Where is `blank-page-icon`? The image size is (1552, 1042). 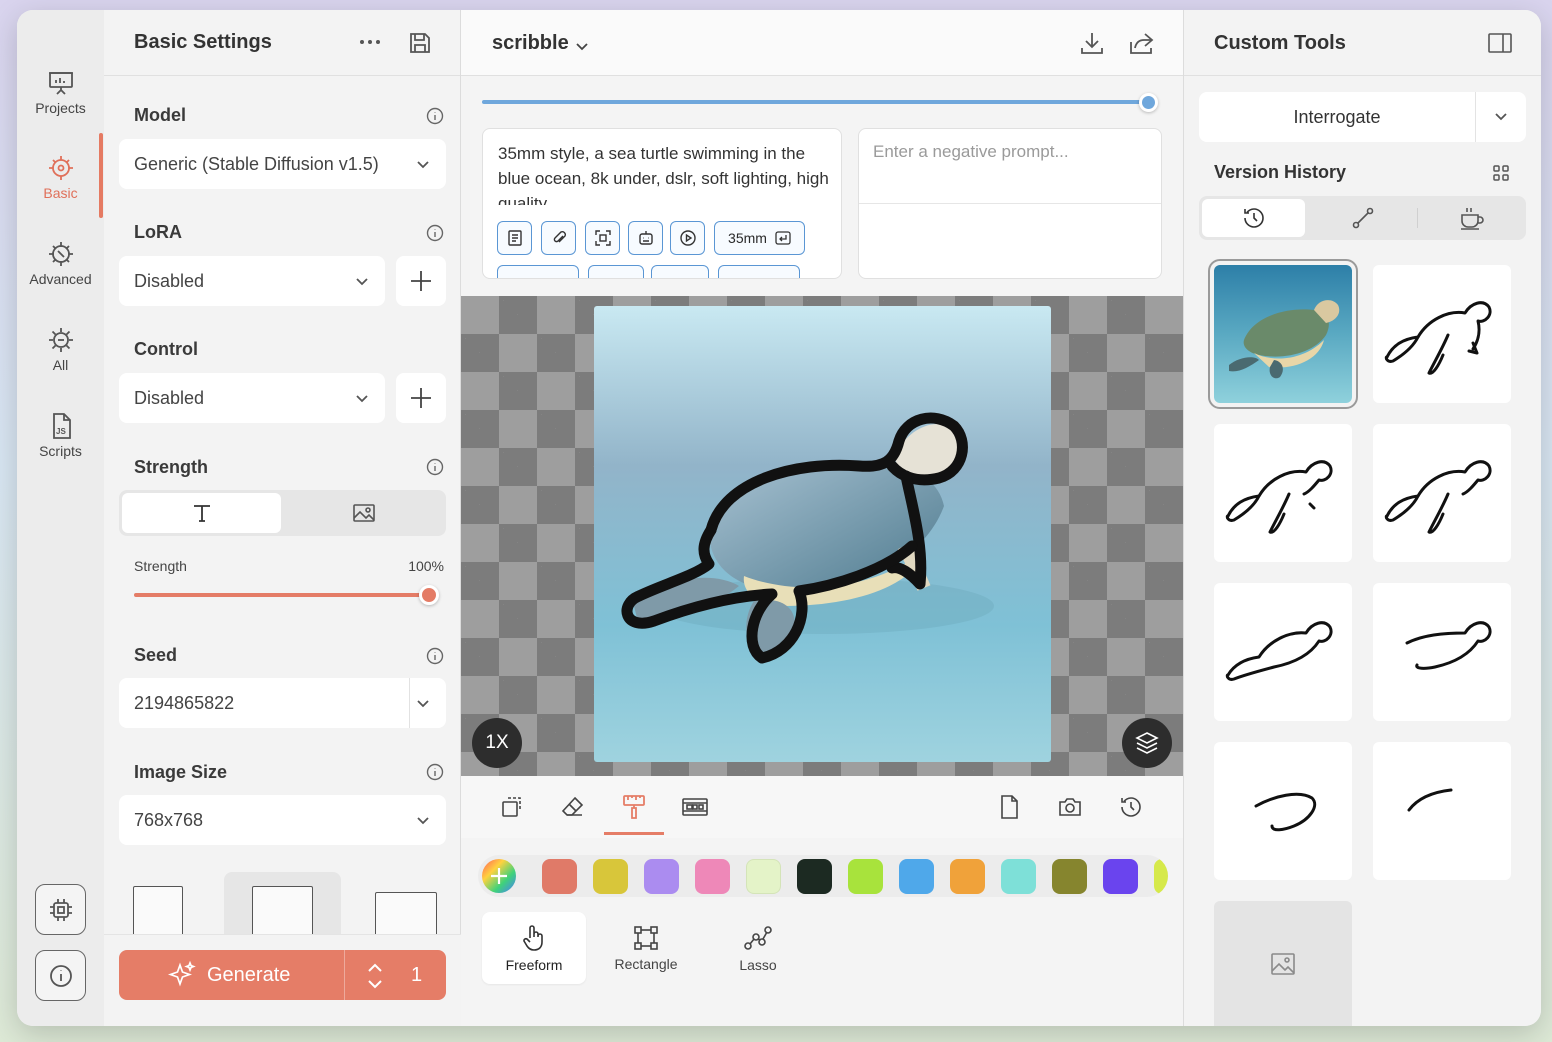 blank-page-icon is located at coordinates (1009, 807).